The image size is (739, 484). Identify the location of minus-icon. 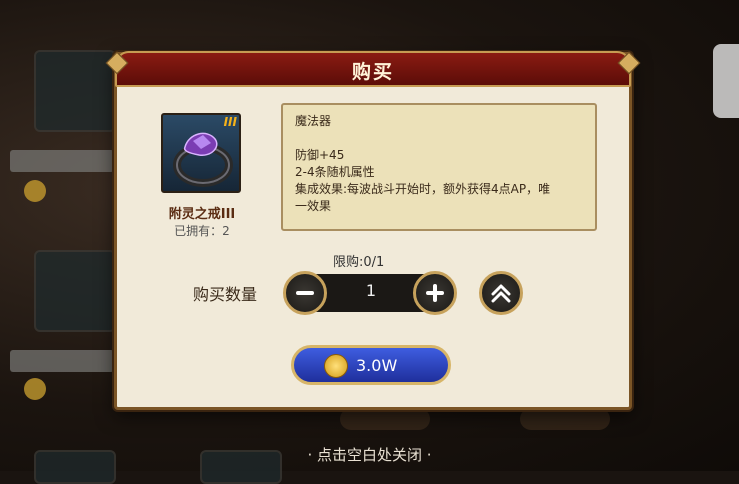
(305, 293).